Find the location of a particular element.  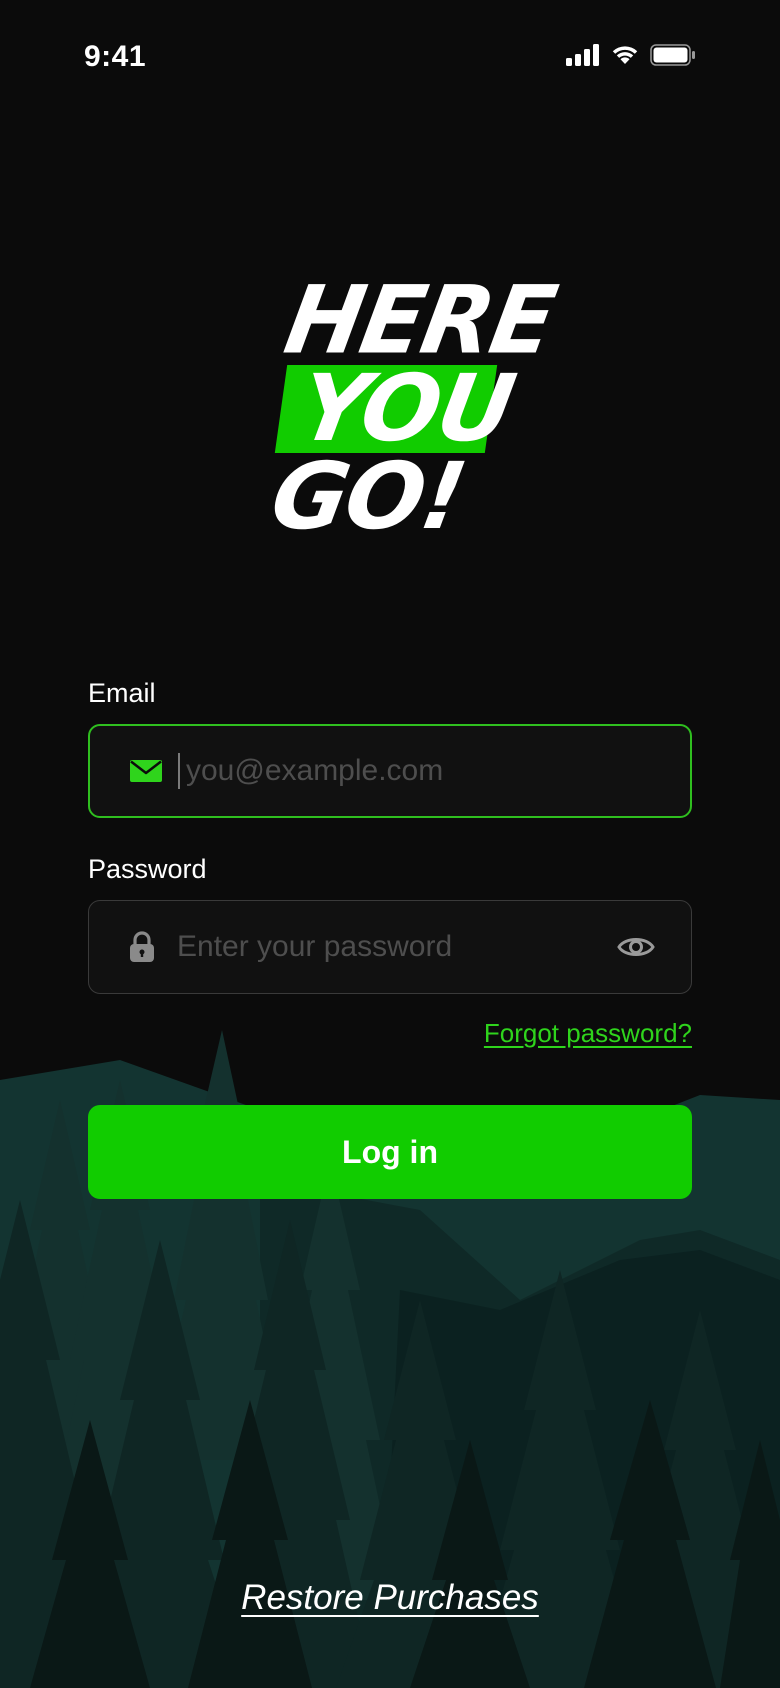

mail-icon is located at coordinates (146, 771).